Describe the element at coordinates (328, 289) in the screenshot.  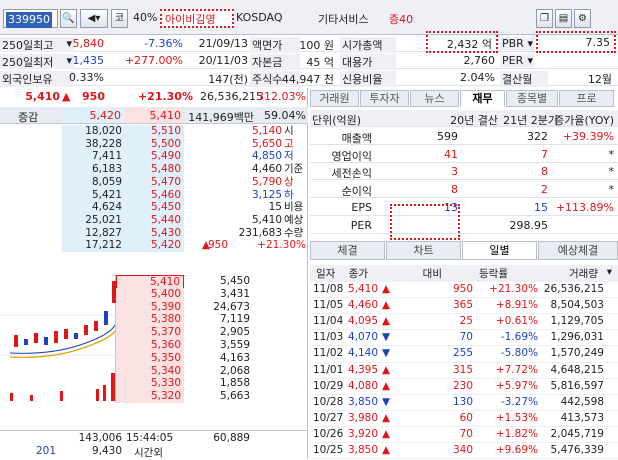
I see `daily-date: 11/08` at that location.